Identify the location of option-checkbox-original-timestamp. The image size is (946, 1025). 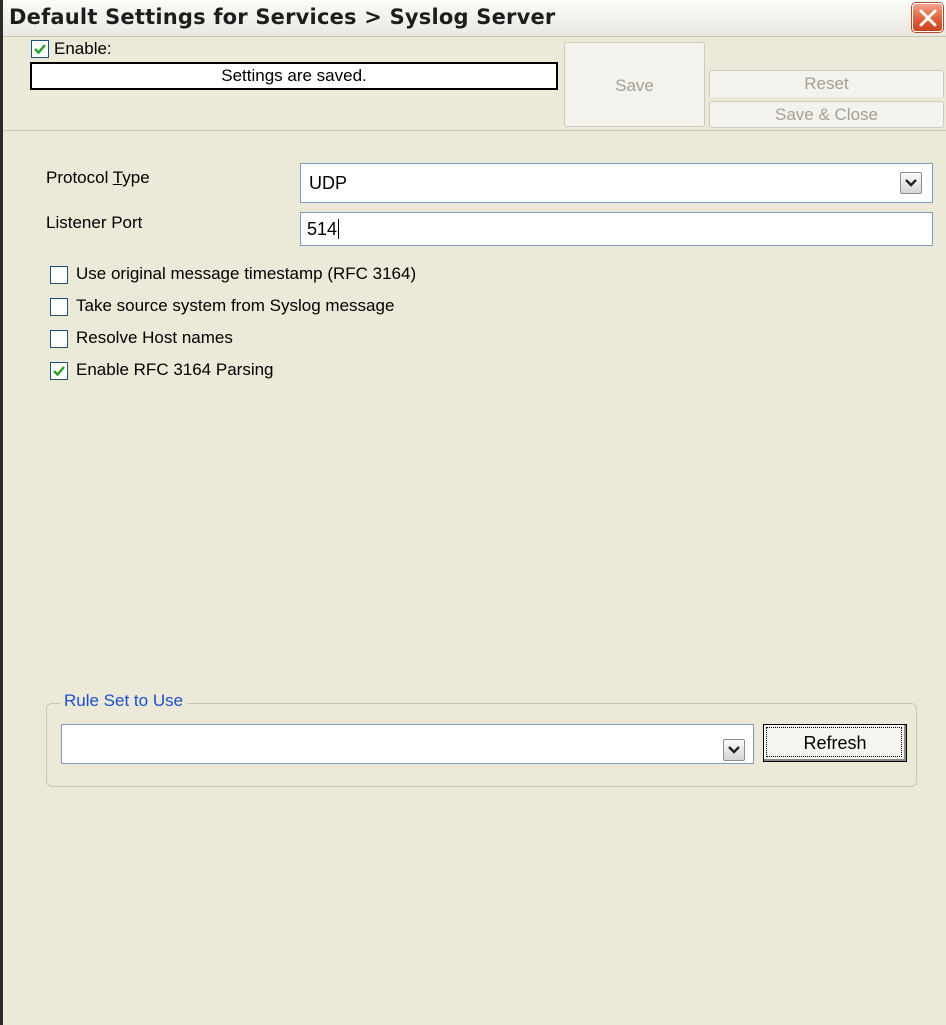
(59, 275).